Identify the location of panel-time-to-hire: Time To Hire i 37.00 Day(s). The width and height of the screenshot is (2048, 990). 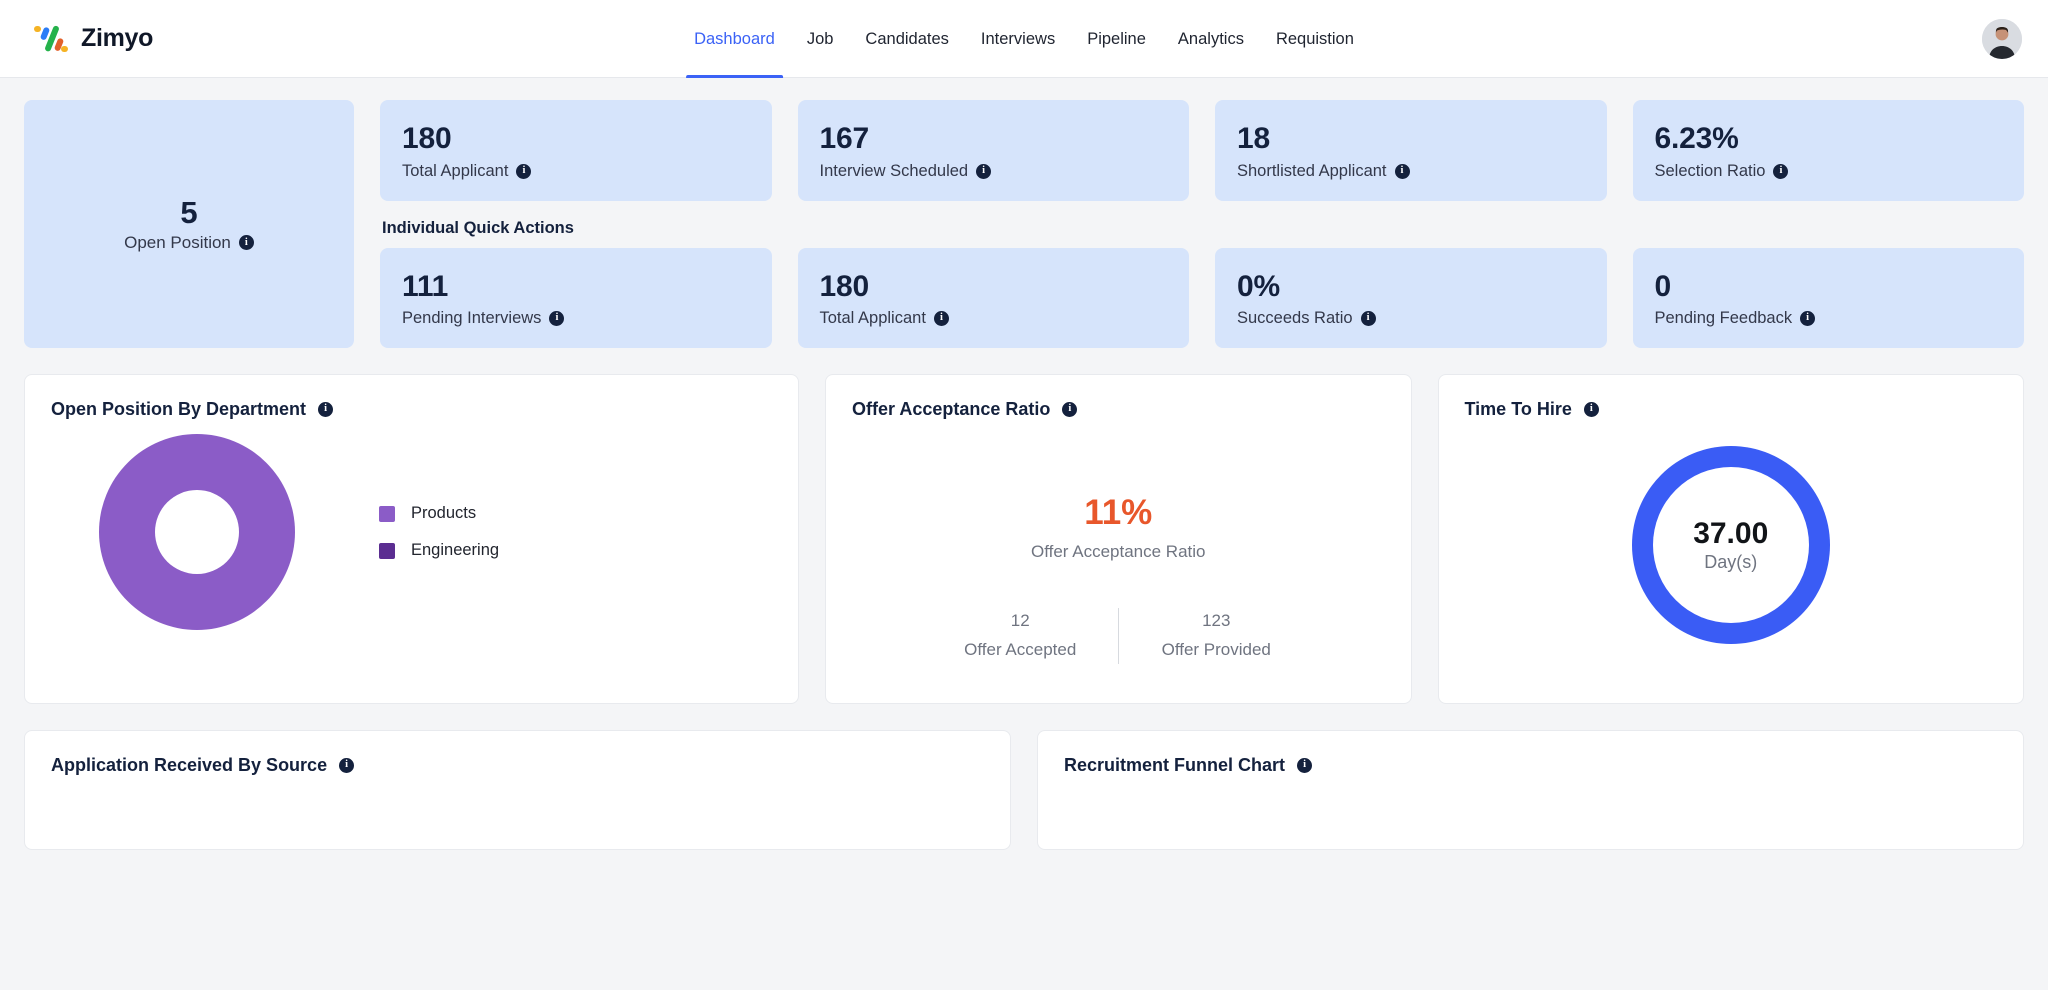
(1730, 539).